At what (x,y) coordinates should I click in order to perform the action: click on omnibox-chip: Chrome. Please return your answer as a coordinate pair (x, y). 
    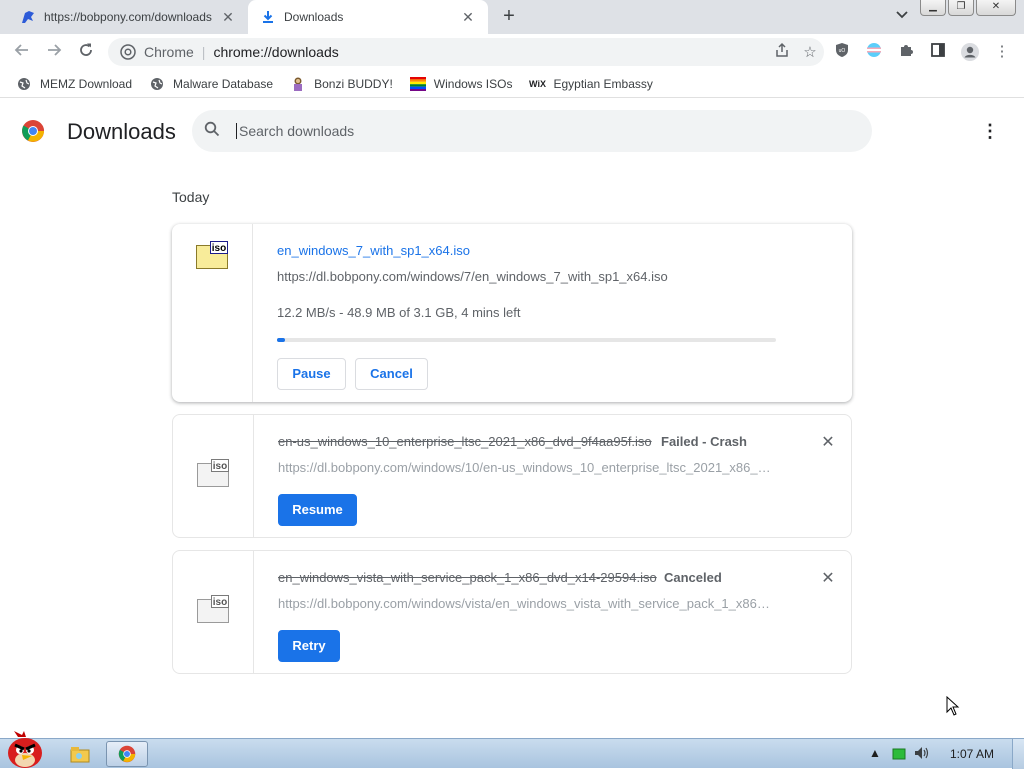
    Looking at the image, I should click on (169, 52).